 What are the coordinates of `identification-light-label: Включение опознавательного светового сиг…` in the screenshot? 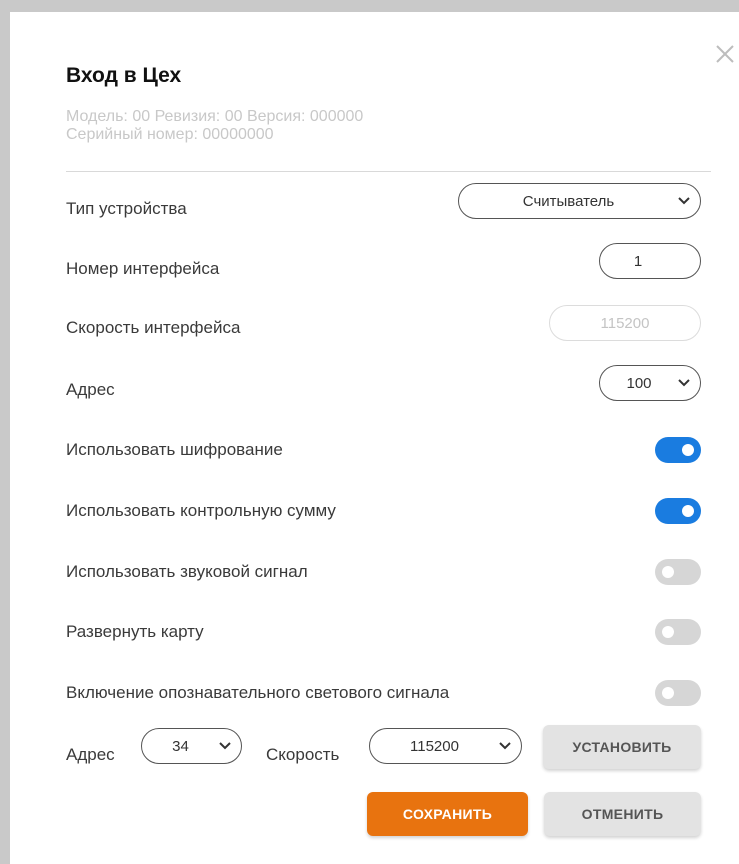 It's located at (258, 692).